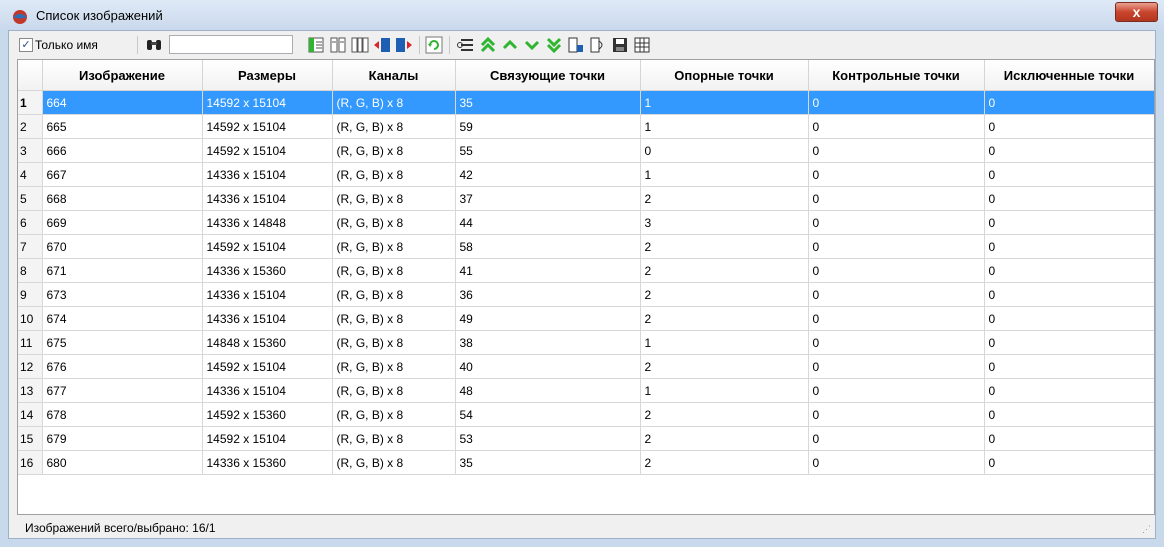  I want to click on save-icon, so click(620, 45).